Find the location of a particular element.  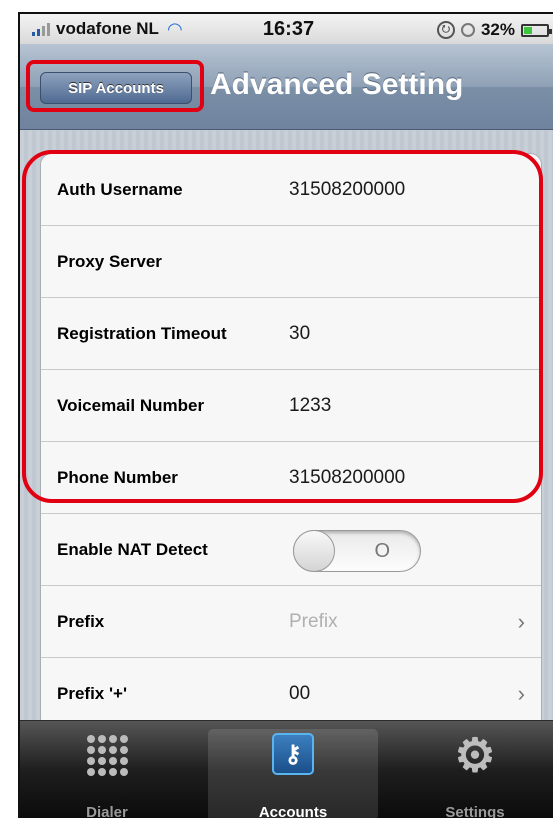

tab-bar: Dialer ⚷ Accounts ⚙ Settings is located at coordinates (286, 769).